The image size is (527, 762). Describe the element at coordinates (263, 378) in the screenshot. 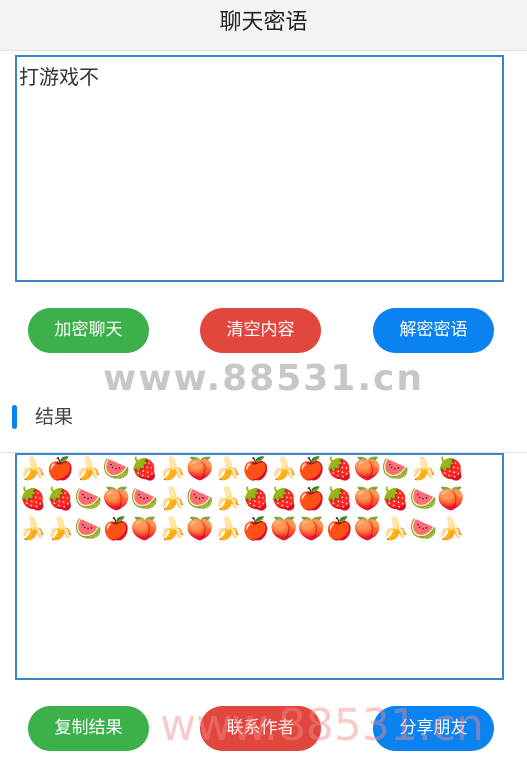

I see `watermark: www.88531.cn` at that location.